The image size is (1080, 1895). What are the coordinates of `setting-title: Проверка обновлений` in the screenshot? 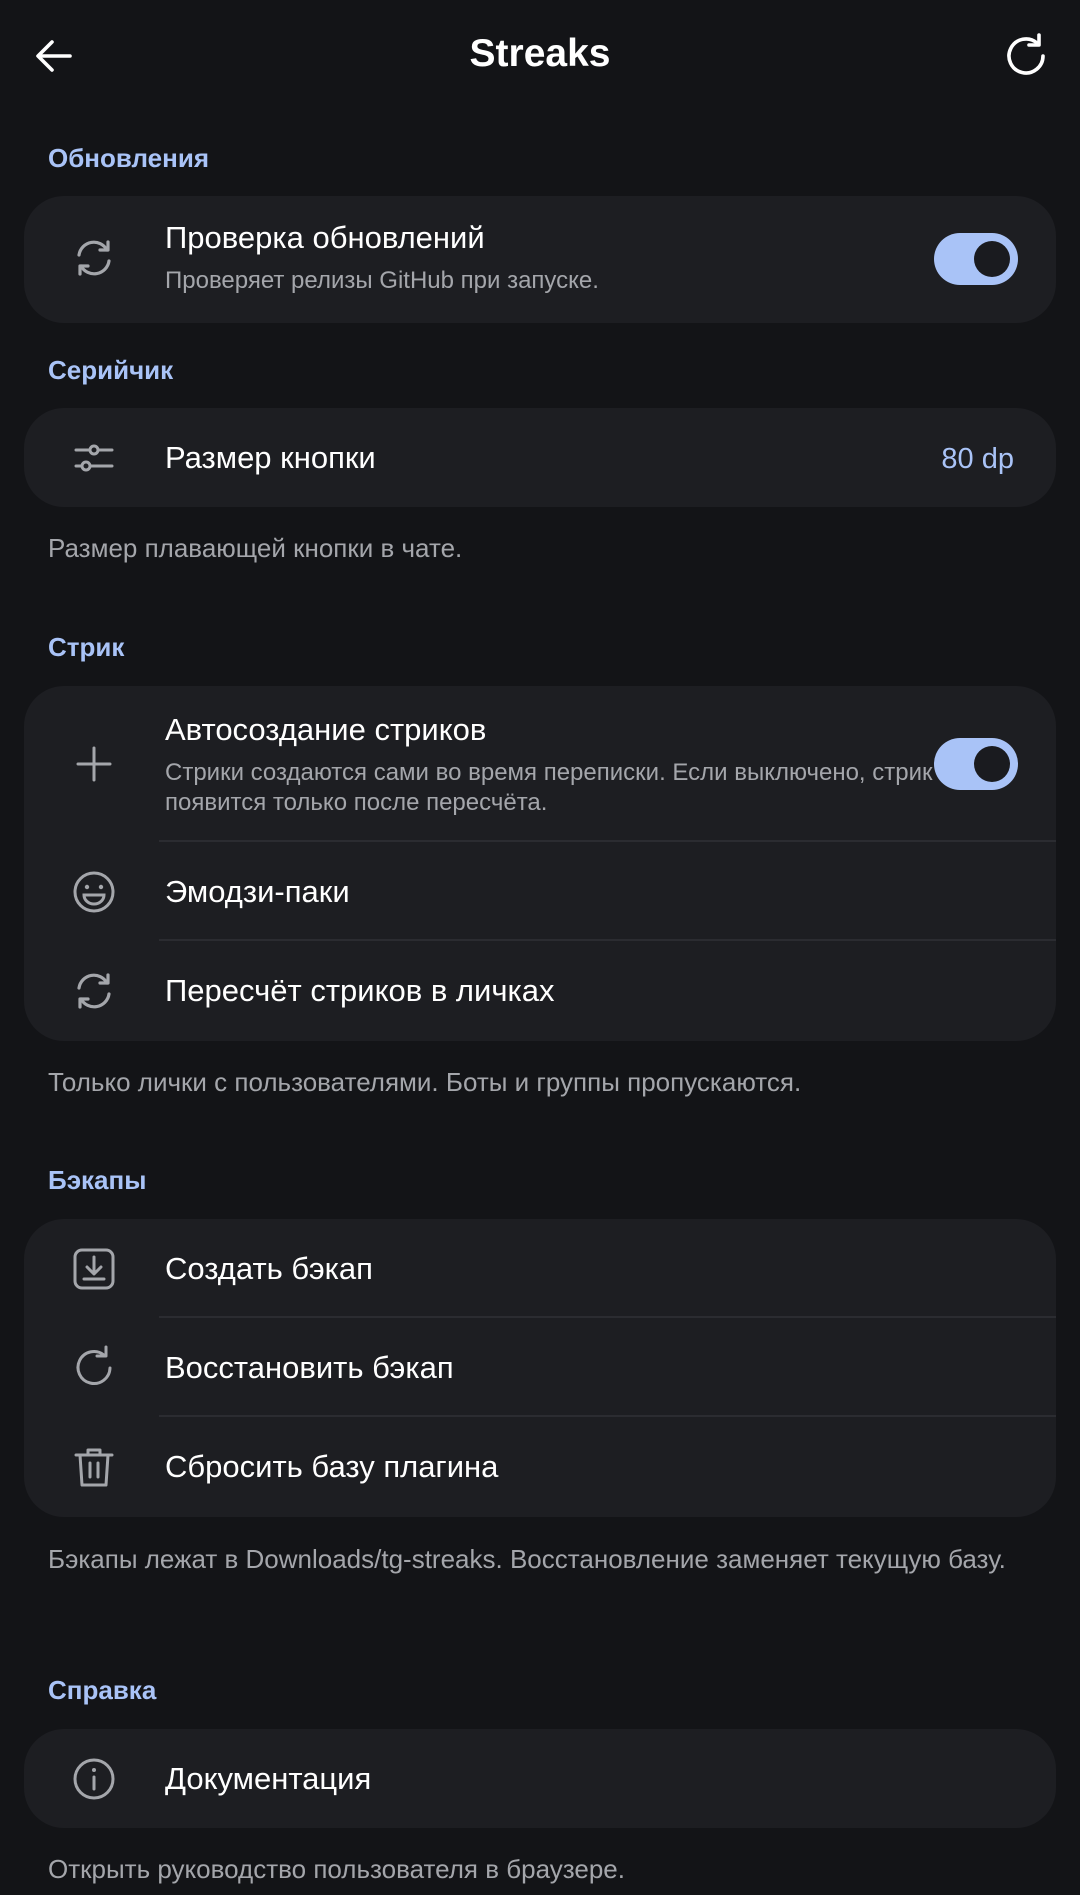 It's located at (325, 237).